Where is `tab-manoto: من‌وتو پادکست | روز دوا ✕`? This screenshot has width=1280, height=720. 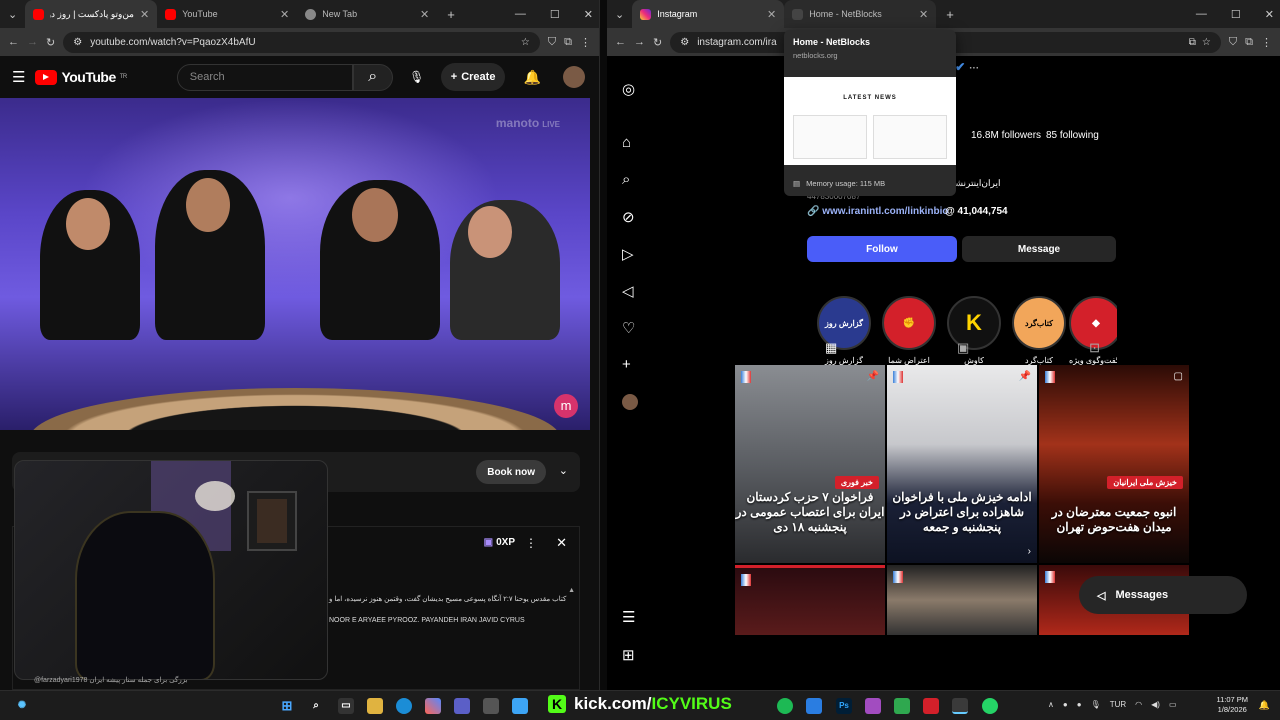 tab-manoto: من‌وتو پادکست | روز دوا ✕ is located at coordinates (91, 14).